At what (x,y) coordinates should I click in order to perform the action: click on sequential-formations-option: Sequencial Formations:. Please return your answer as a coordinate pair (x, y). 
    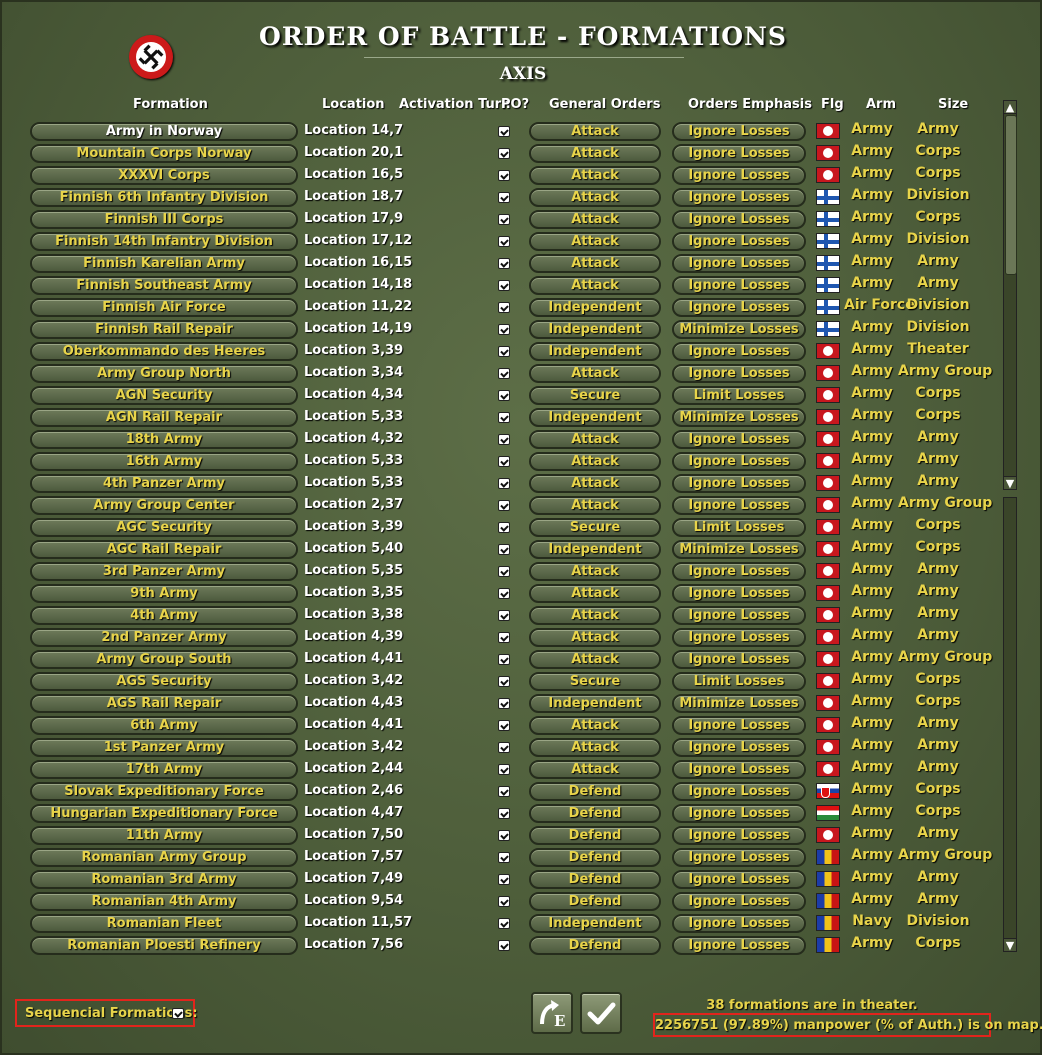
    Looking at the image, I should click on (106, 1013).